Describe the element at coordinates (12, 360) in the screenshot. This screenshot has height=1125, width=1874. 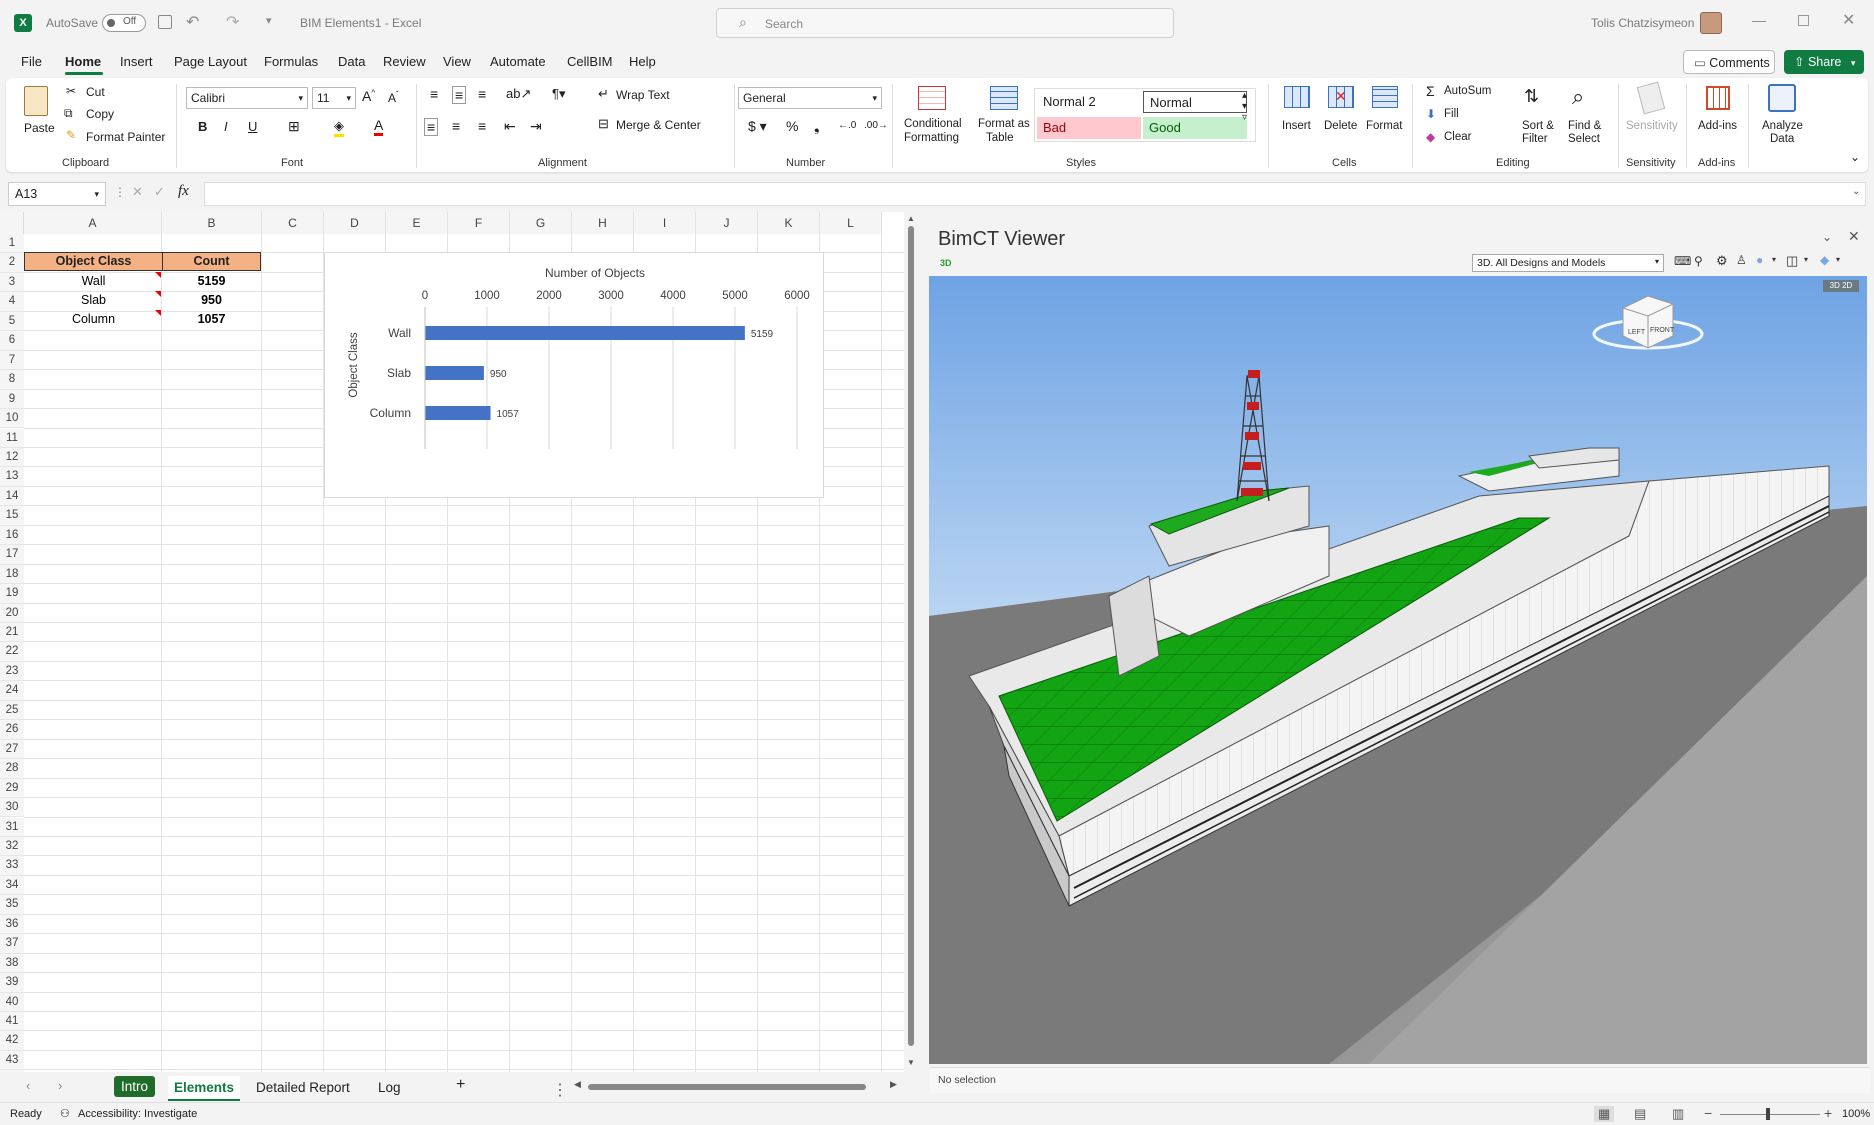
I see `row-header: 7` at that location.